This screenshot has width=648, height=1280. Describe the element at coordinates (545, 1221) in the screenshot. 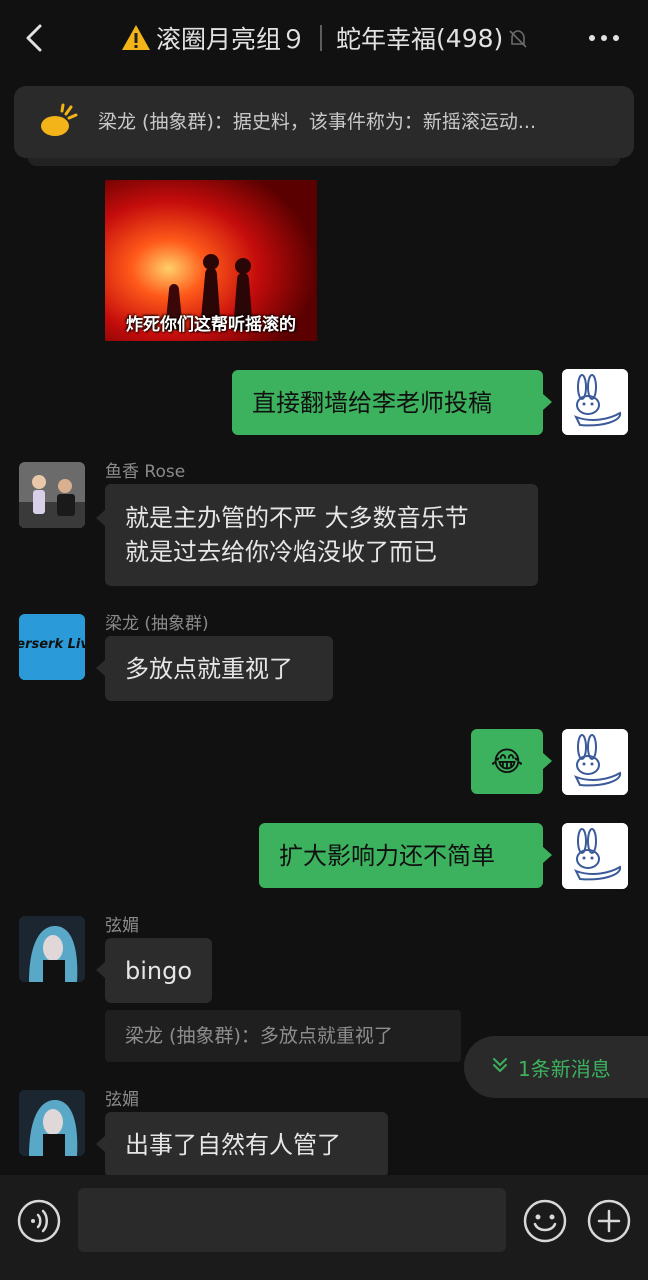

I see `emoji-icon` at that location.